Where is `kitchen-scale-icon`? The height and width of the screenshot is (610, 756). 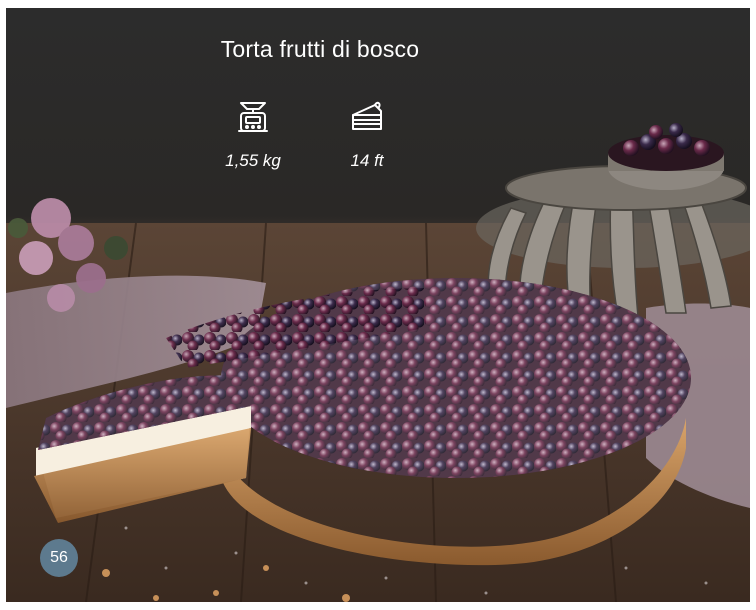 kitchen-scale-icon is located at coordinates (253, 117).